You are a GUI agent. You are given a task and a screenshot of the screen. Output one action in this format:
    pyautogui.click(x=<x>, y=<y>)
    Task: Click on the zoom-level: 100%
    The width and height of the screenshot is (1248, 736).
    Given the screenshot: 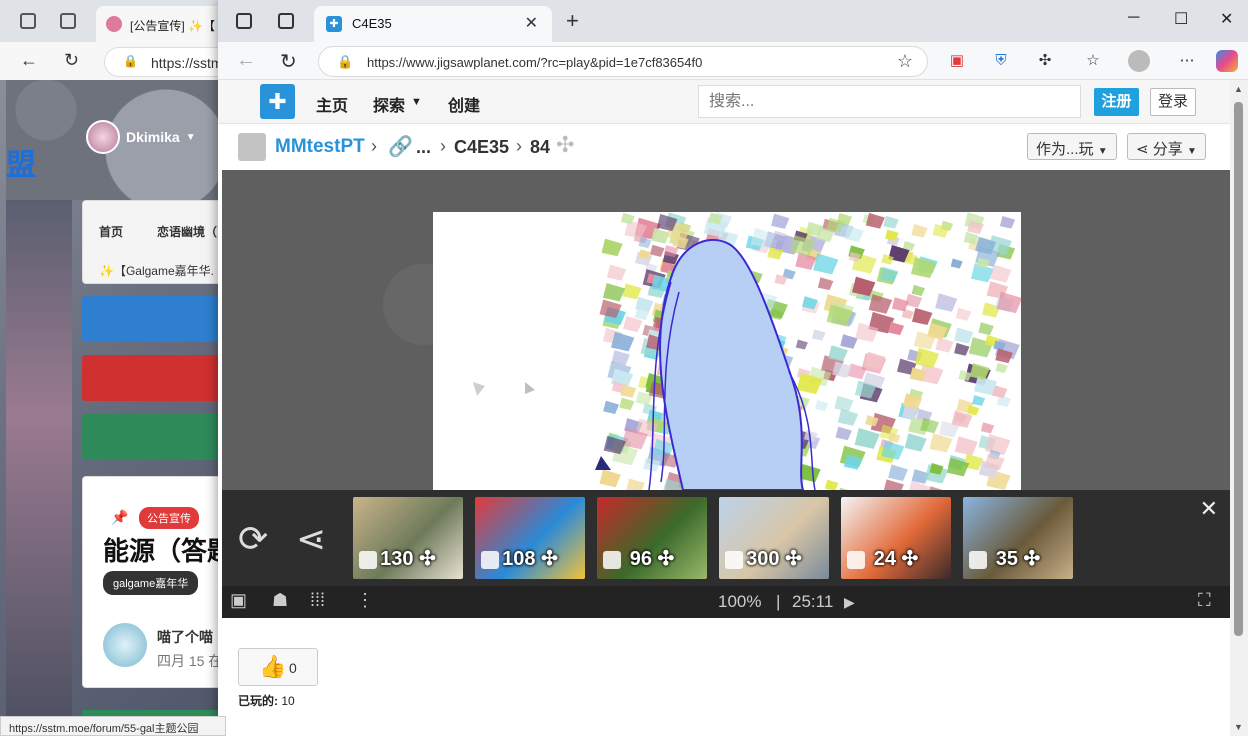 What is the action you would take?
    pyautogui.click(x=740, y=601)
    